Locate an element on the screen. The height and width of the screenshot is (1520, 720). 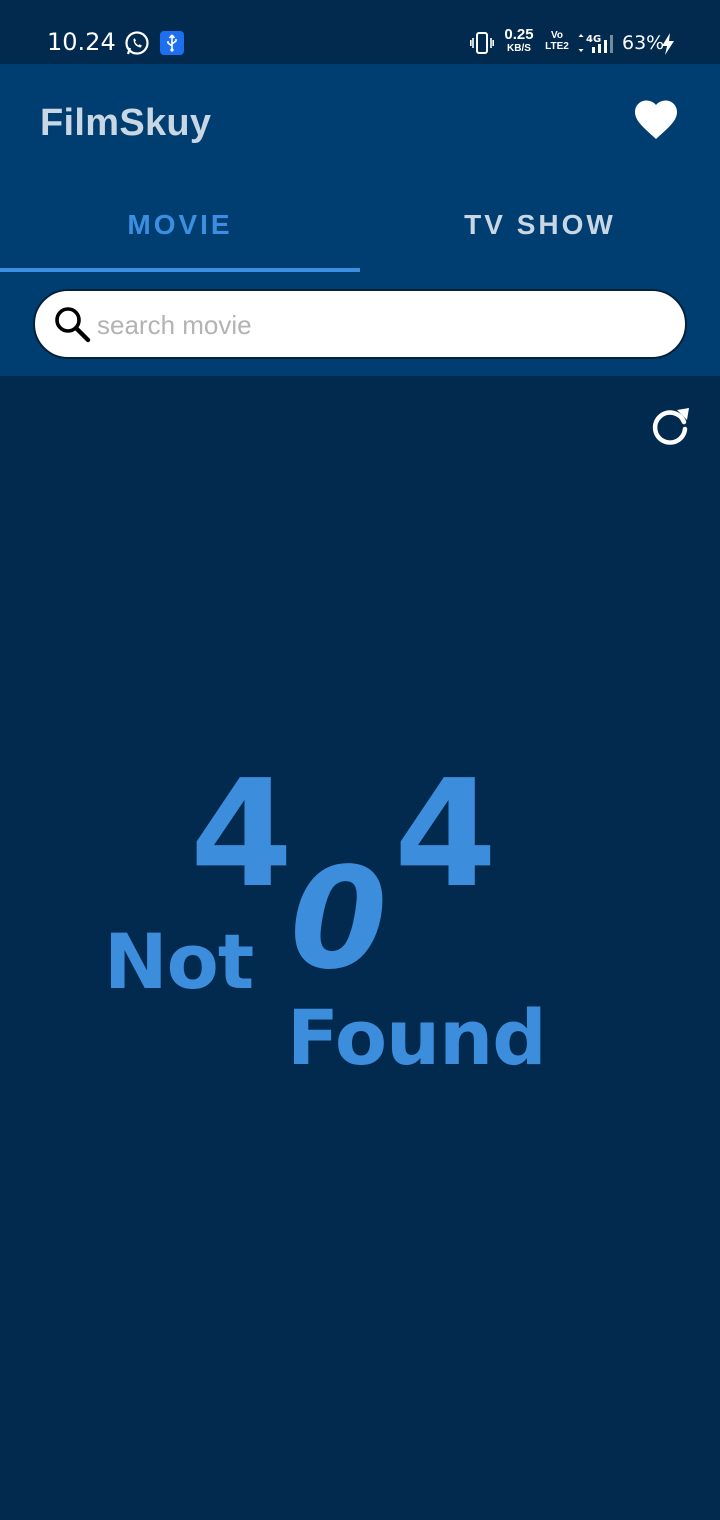
vibrate-icon is located at coordinates (482, 43).